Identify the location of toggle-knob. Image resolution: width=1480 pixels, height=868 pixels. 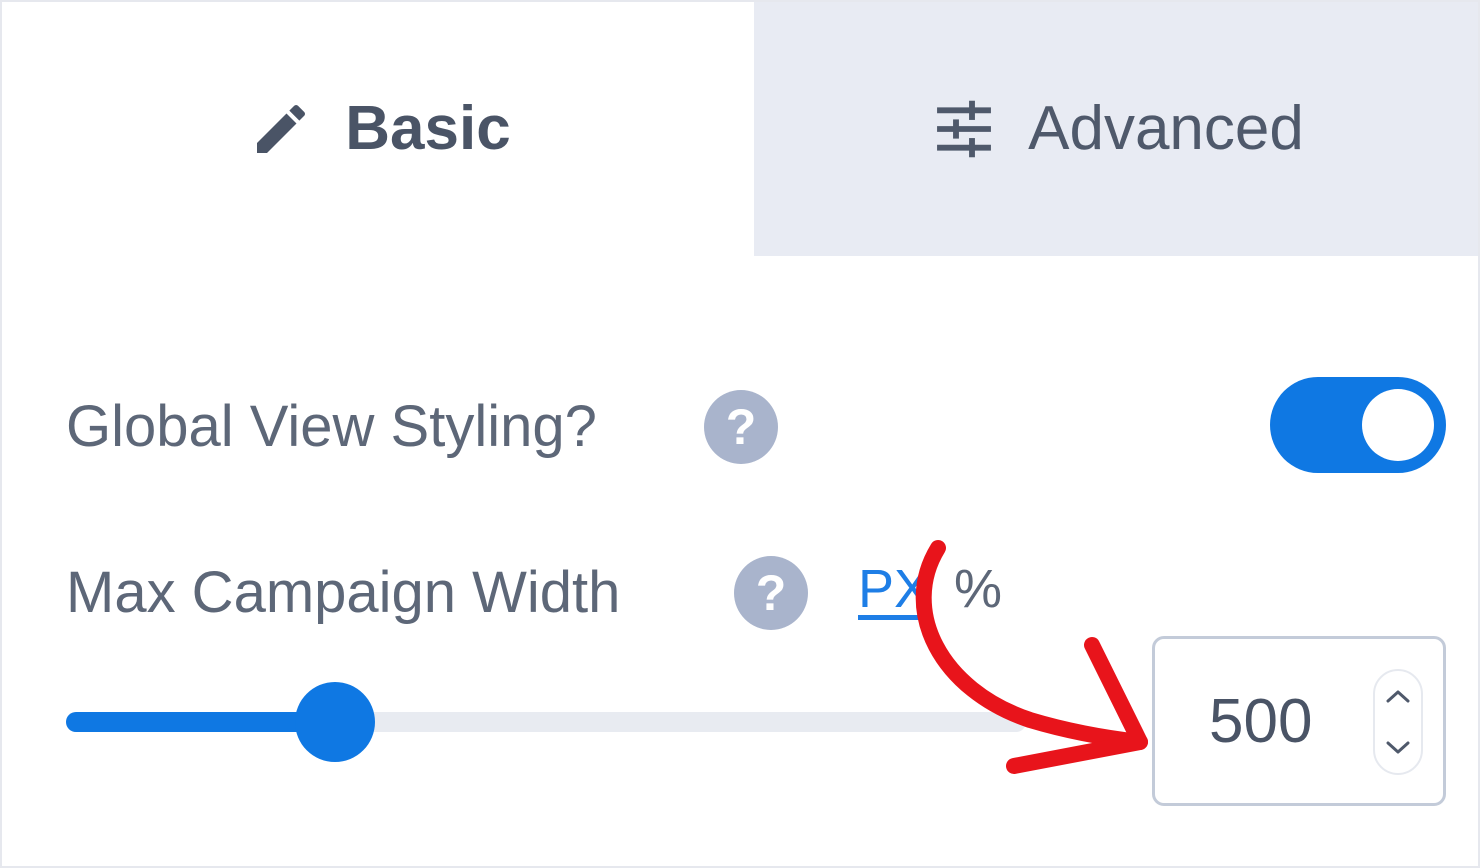
(1398, 425).